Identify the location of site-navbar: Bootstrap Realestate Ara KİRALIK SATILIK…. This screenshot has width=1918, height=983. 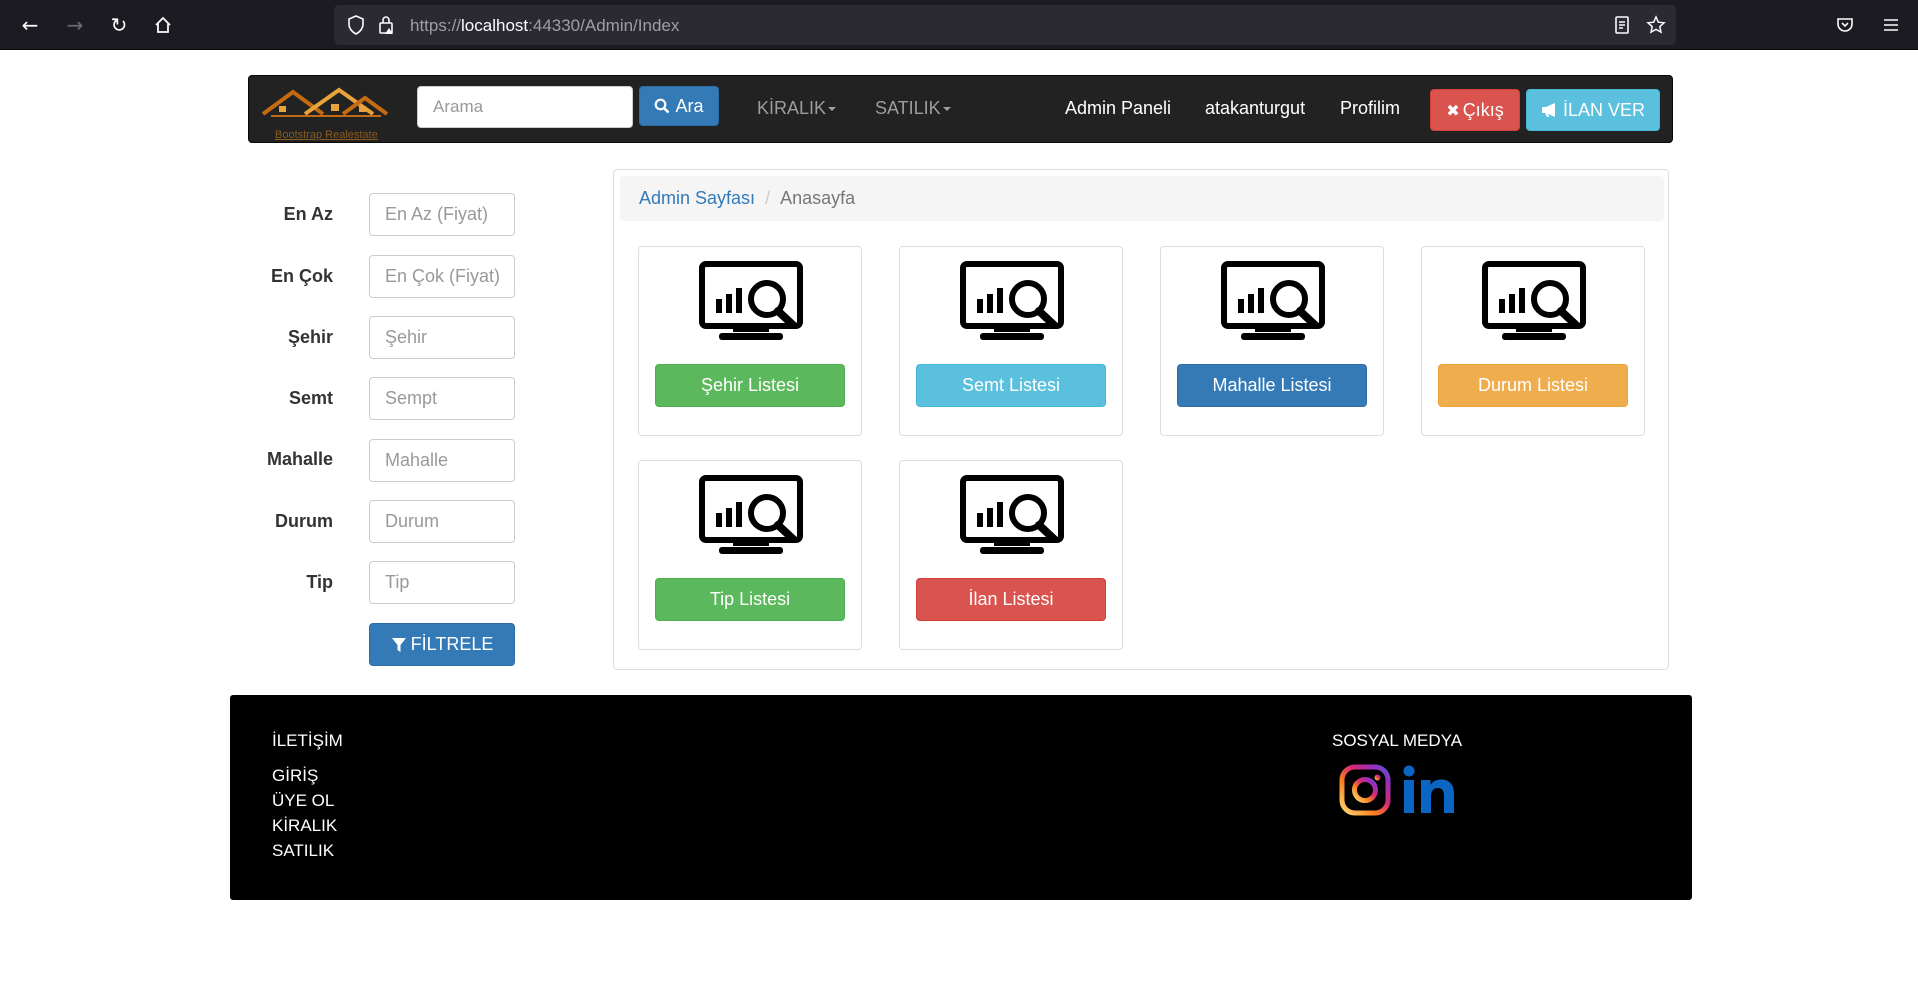
(960, 109).